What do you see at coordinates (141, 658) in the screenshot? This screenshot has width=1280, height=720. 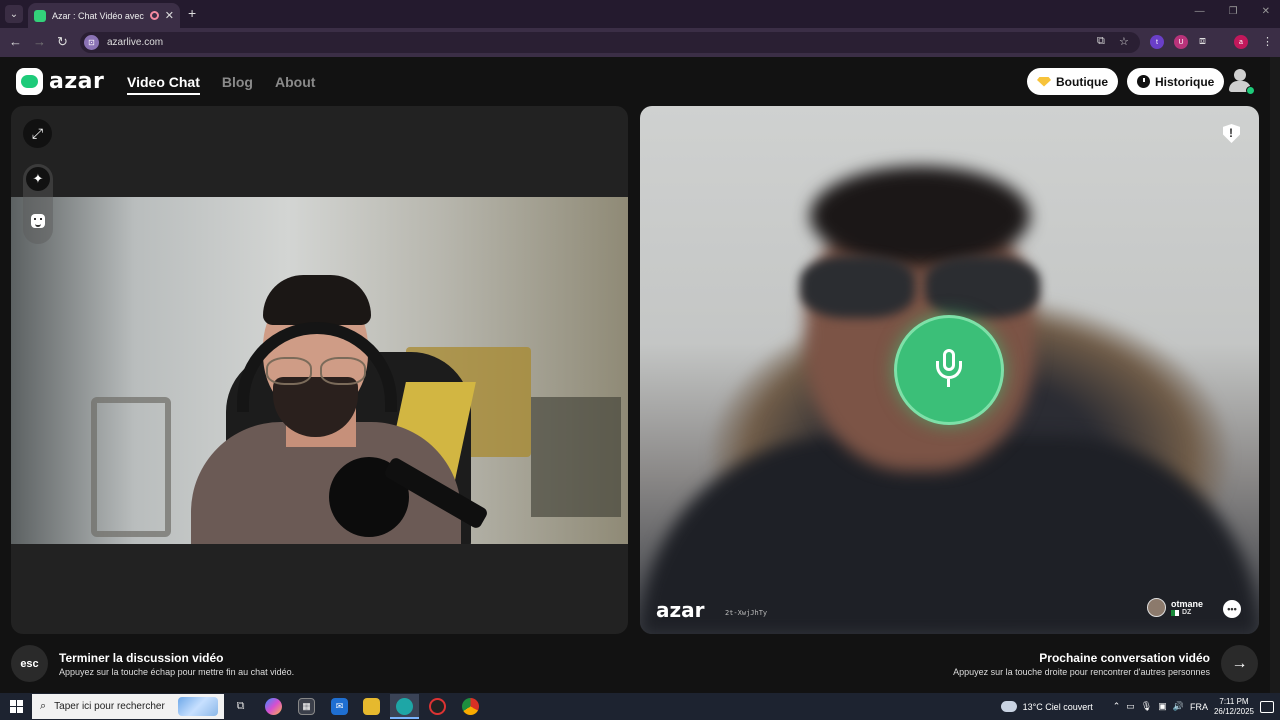 I see `end-chat-title: Terminer la discussion vidéo` at bounding box center [141, 658].